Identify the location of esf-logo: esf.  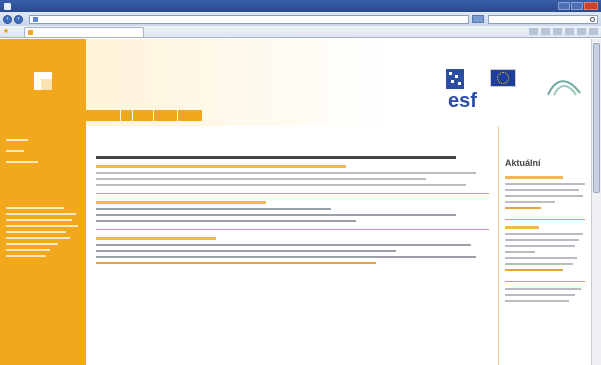
(461, 90).